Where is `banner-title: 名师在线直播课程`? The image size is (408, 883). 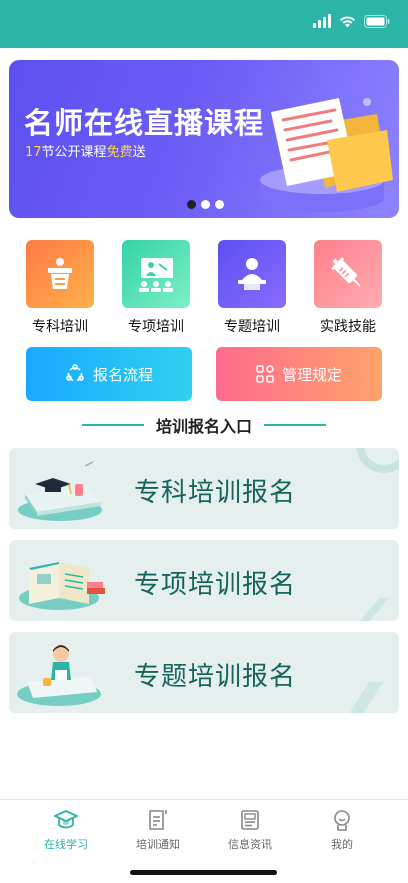 banner-title: 名师在线直播课程 is located at coordinates (144, 123).